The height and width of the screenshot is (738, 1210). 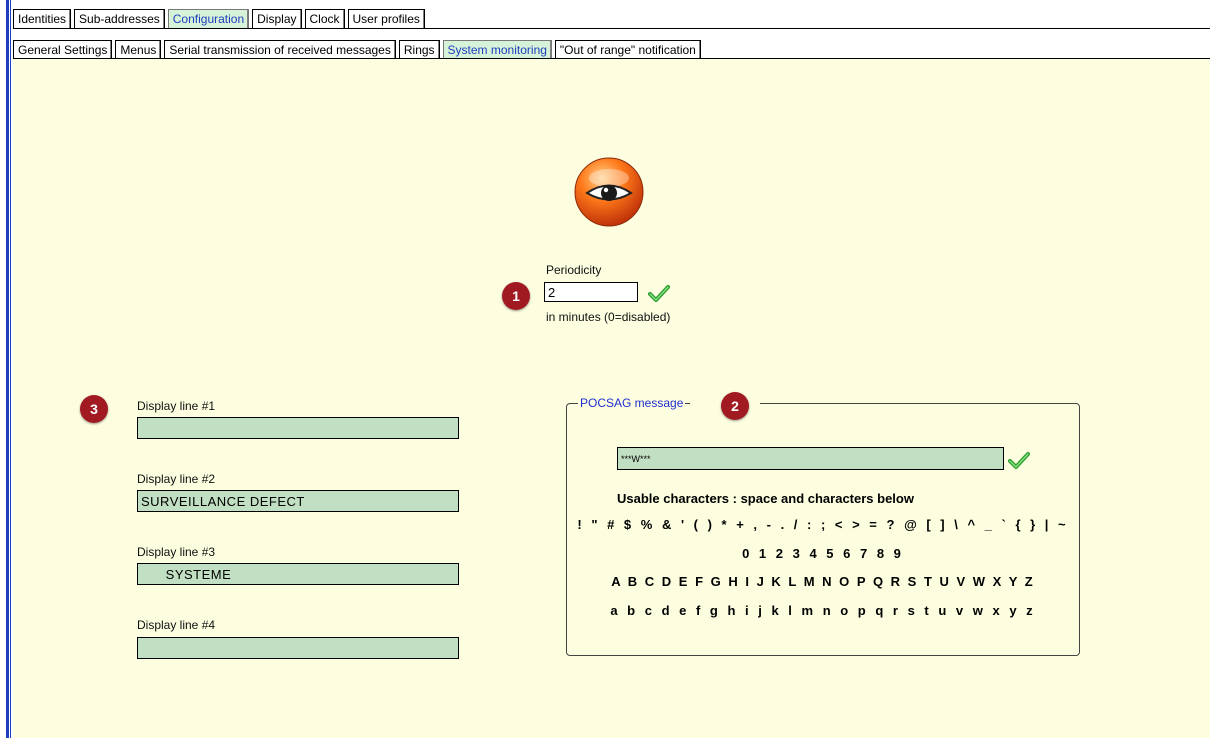 What do you see at coordinates (298, 501) in the screenshot?
I see `display-line-2-input` at bounding box center [298, 501].